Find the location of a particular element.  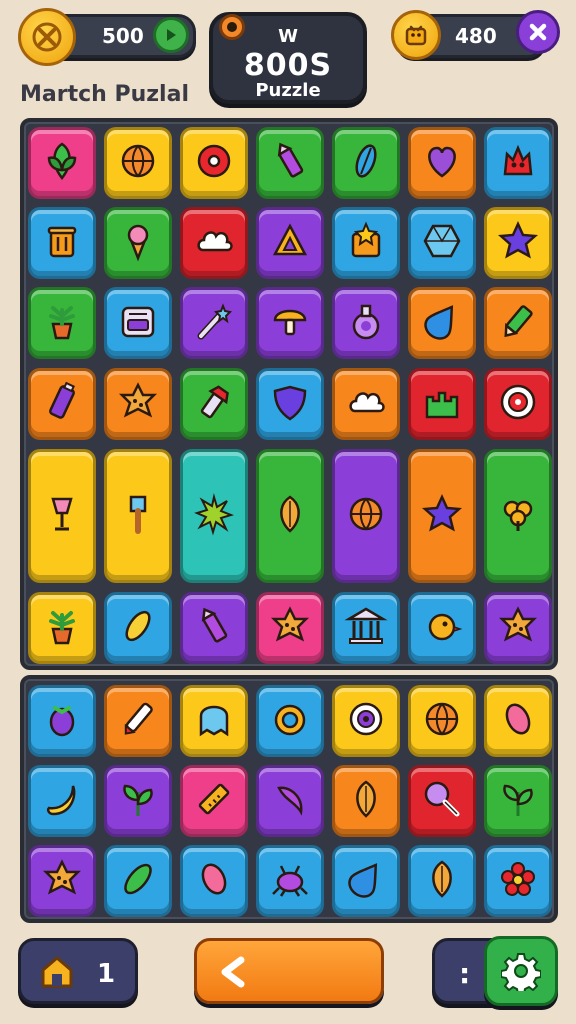

top-tile-r1-c5 is located at coordinates (366, 163).